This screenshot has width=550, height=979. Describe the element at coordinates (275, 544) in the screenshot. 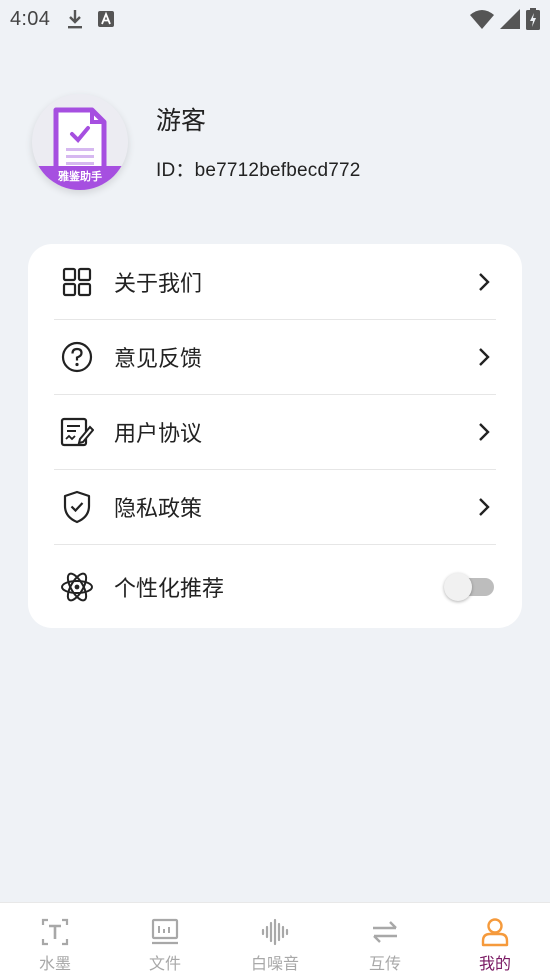

I see `divider` at that location.